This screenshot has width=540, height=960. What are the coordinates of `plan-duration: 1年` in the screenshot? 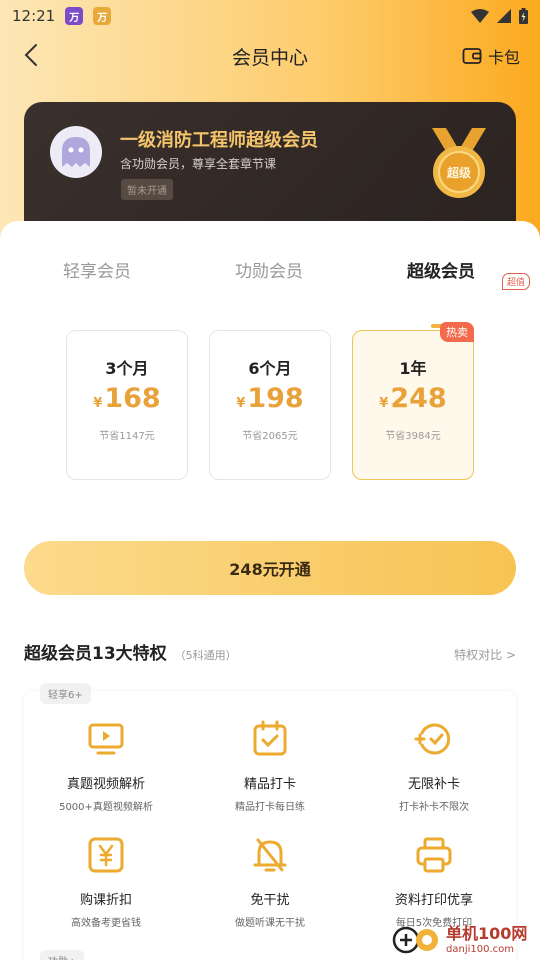 It's located at (413, 368).